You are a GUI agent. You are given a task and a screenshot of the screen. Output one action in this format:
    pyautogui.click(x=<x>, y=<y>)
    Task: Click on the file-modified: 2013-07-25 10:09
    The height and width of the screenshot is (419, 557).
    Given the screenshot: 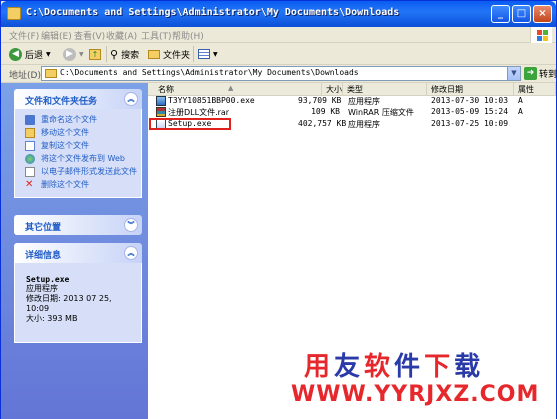 What is the action you would take?
    pyautogui.click(x=470, y=123)
    